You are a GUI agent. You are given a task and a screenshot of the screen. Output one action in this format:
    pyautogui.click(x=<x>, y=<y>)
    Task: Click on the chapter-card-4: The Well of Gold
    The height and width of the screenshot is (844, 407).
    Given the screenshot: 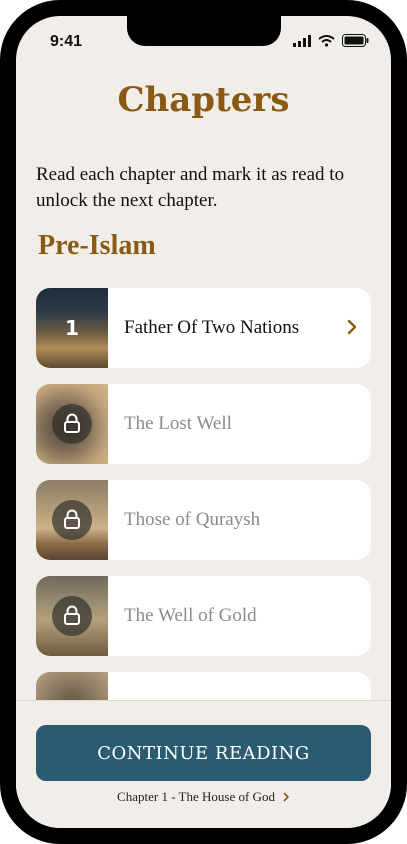 What is the action you would take?
    pyautogui.click(x=203, y=616)
    